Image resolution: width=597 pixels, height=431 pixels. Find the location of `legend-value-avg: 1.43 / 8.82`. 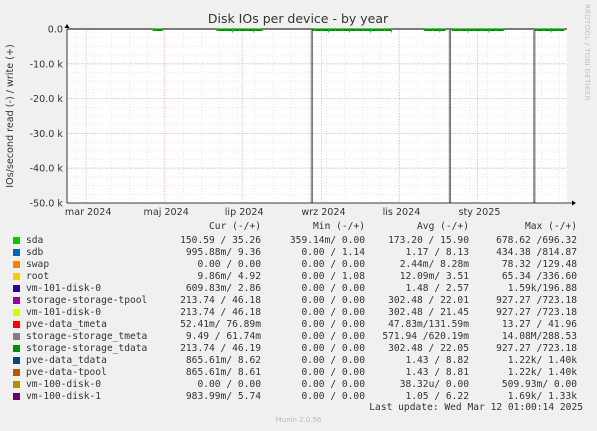

legend-value-avg: 1.43 / 8.82 is located at coordinates (437, 360).